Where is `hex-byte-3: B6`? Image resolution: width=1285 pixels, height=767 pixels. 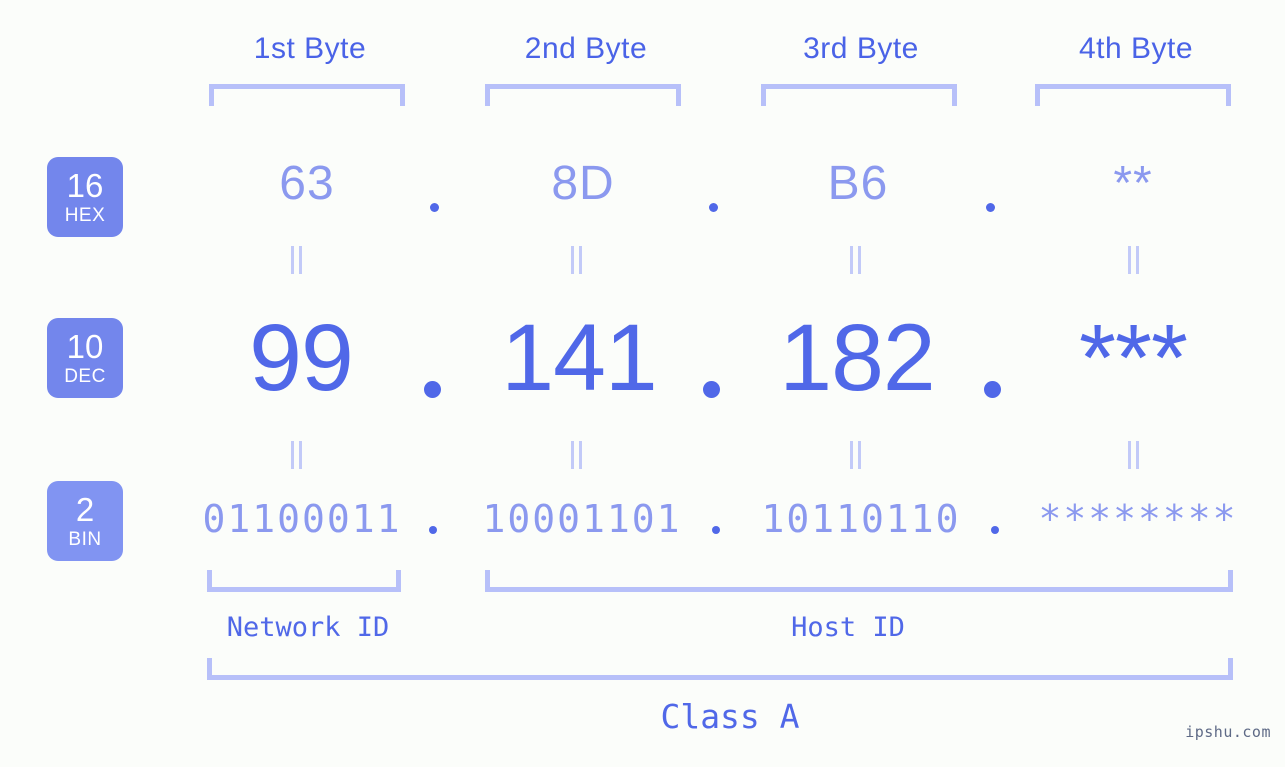 hex-byte-3: B6 is located at coordinates (858, 183).